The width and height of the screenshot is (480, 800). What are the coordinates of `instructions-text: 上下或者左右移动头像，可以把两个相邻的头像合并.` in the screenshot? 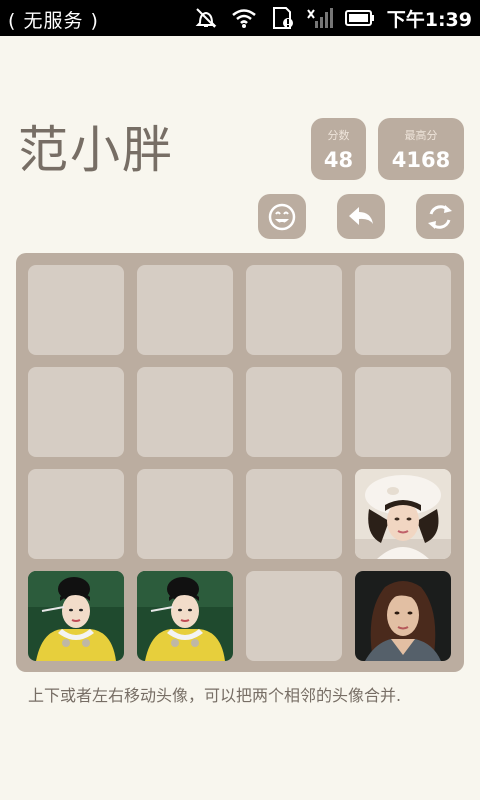 It's located at (215, 695).